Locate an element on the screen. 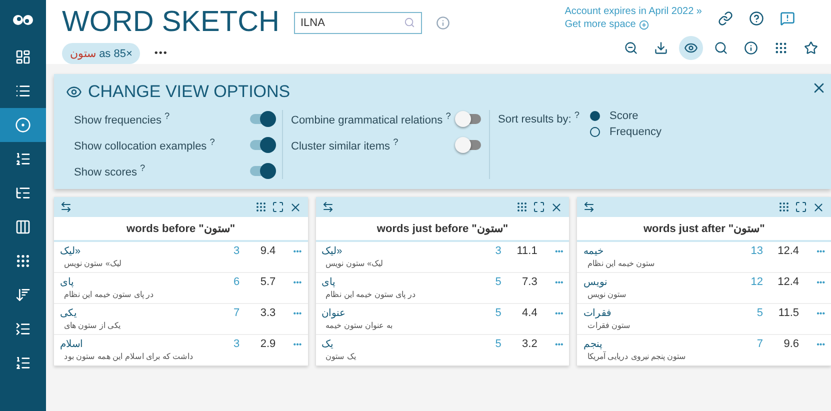 This screenshot has width=831, height=411. plus-icon is located at coordinates (643, 25).